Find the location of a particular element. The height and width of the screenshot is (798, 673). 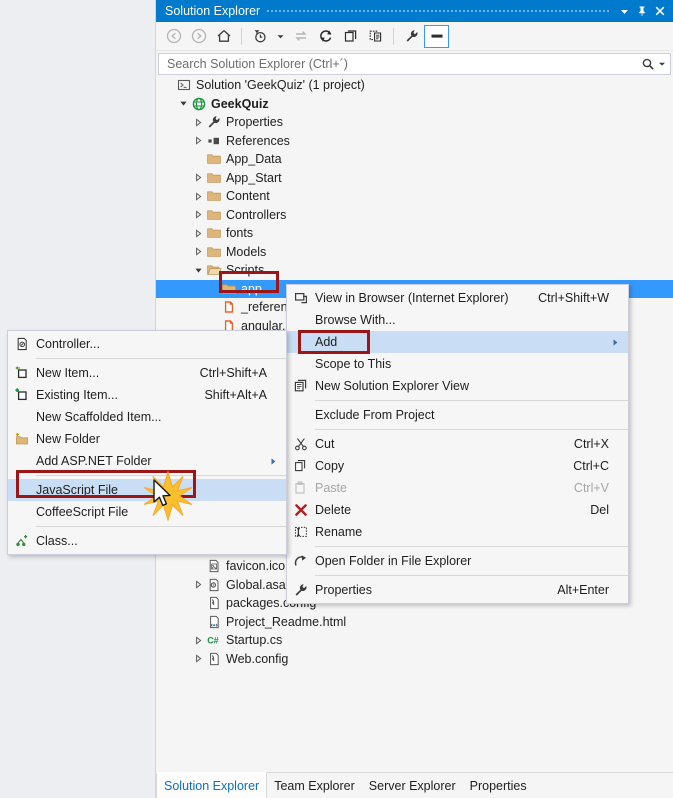

class-icon is located at coordinates (22, 541).